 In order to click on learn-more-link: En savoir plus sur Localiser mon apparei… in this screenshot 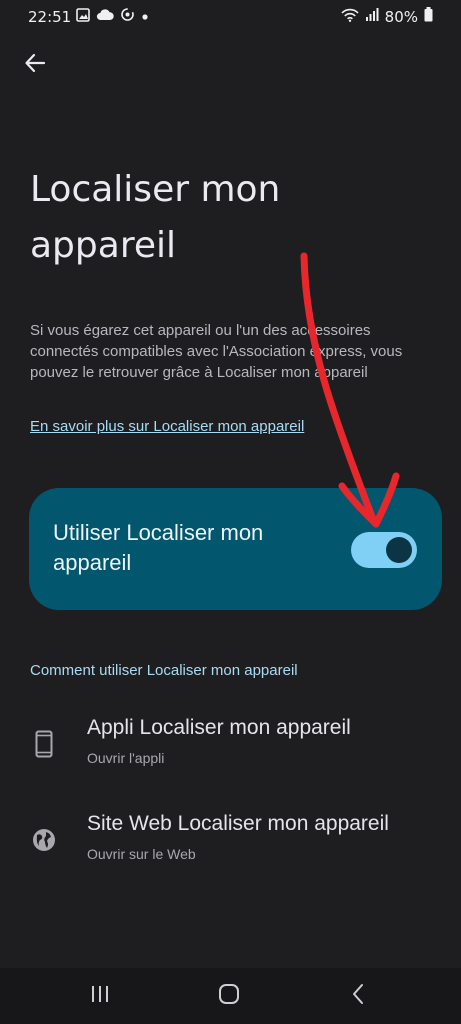, I will do `click(167, 426)`.